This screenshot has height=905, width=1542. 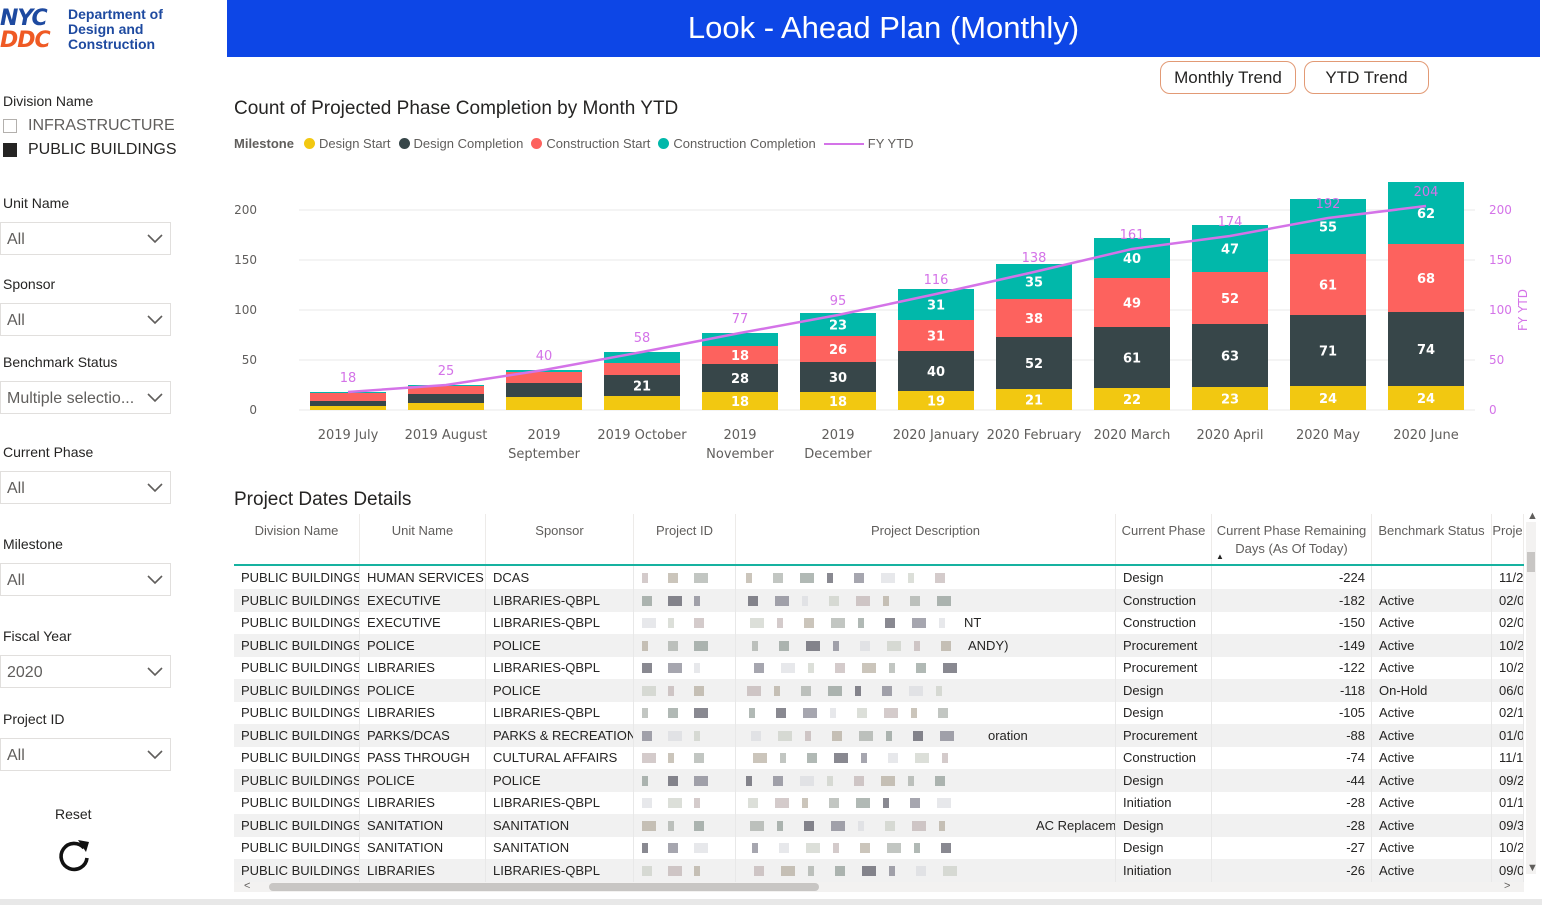 I want to click on logo-text: Department of Design and Construction, so click(x=115, y=29).